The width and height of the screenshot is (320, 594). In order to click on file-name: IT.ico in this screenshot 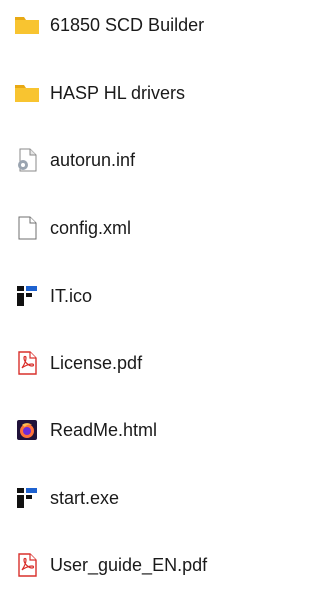, I will do `click(71, 296)`.